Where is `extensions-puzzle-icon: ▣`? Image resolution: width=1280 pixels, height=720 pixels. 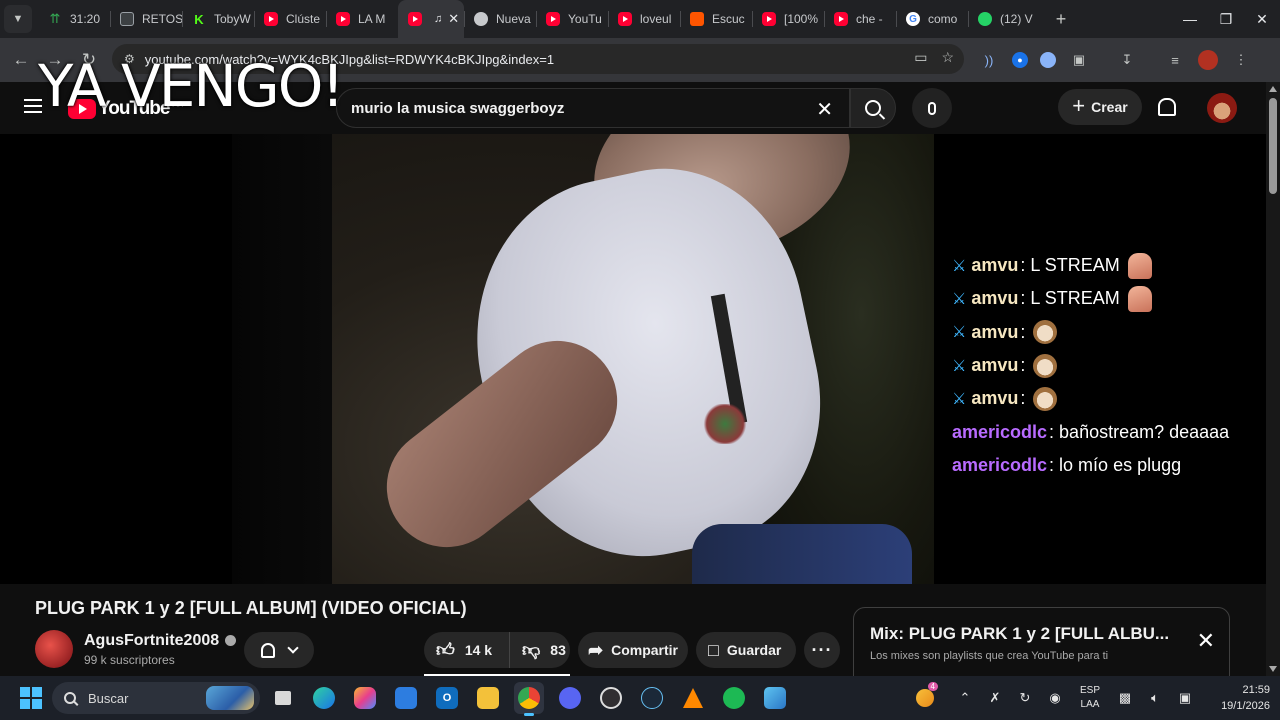 extensions-puzzle-icon: ▣ is located at coordinates (1079, 60).